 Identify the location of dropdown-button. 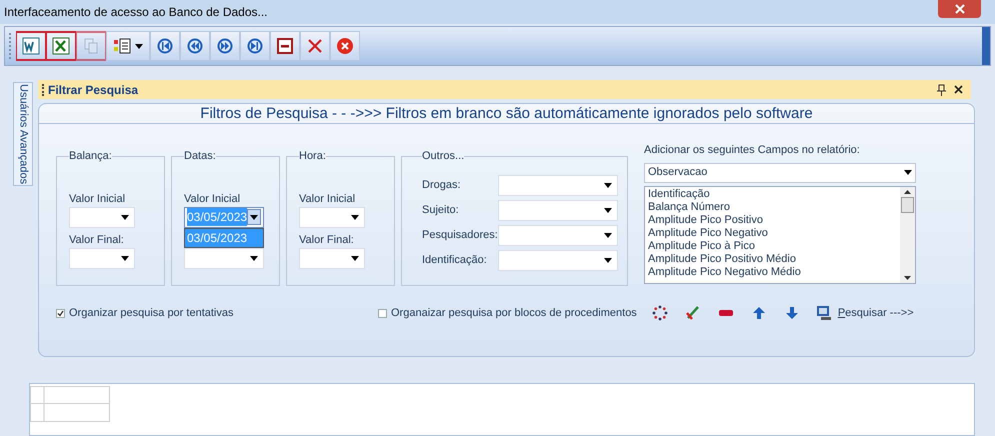
(254, 217).